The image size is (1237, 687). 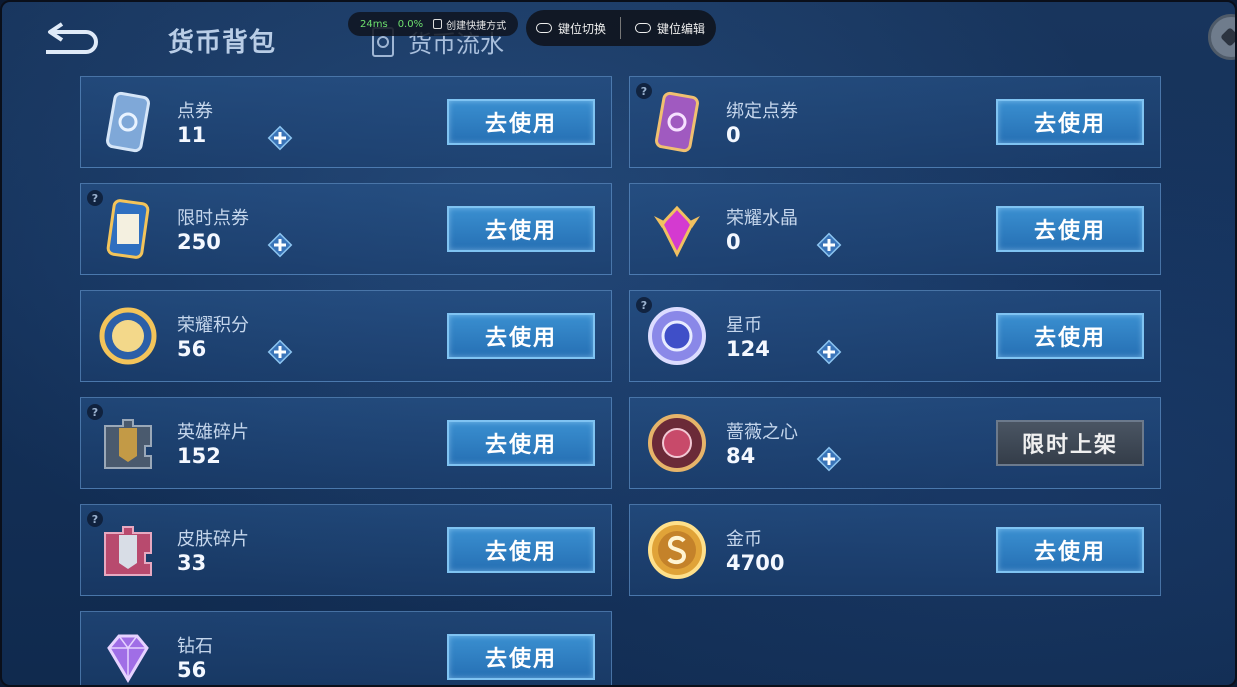 What do you see at coordinates (1221, 37) in the screenshot?
I see `settings-gear-icon` at bounding box center [1221, 37].